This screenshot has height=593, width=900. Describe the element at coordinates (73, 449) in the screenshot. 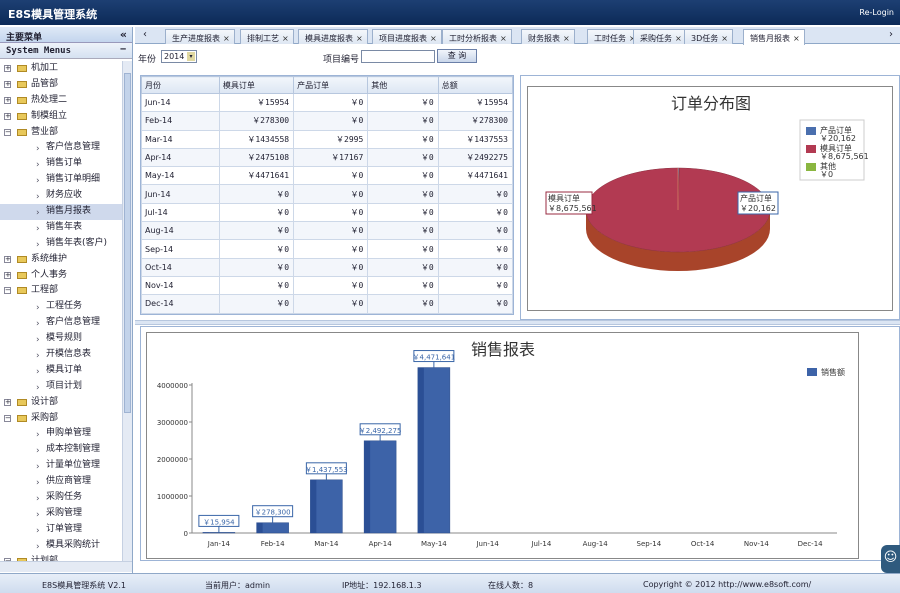

I see `menu-item-label: 成本控制管理` at that location.